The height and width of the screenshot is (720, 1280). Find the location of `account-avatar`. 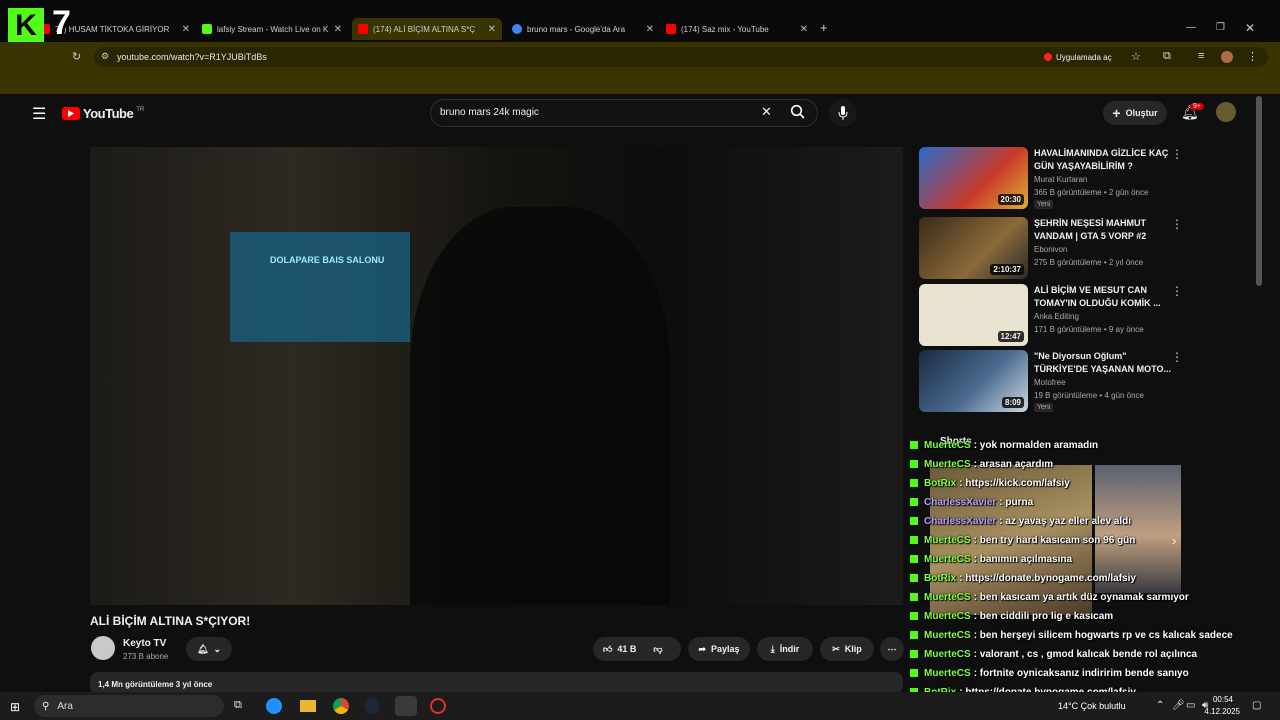

account-avatar is located at coordinates (1226, 112).